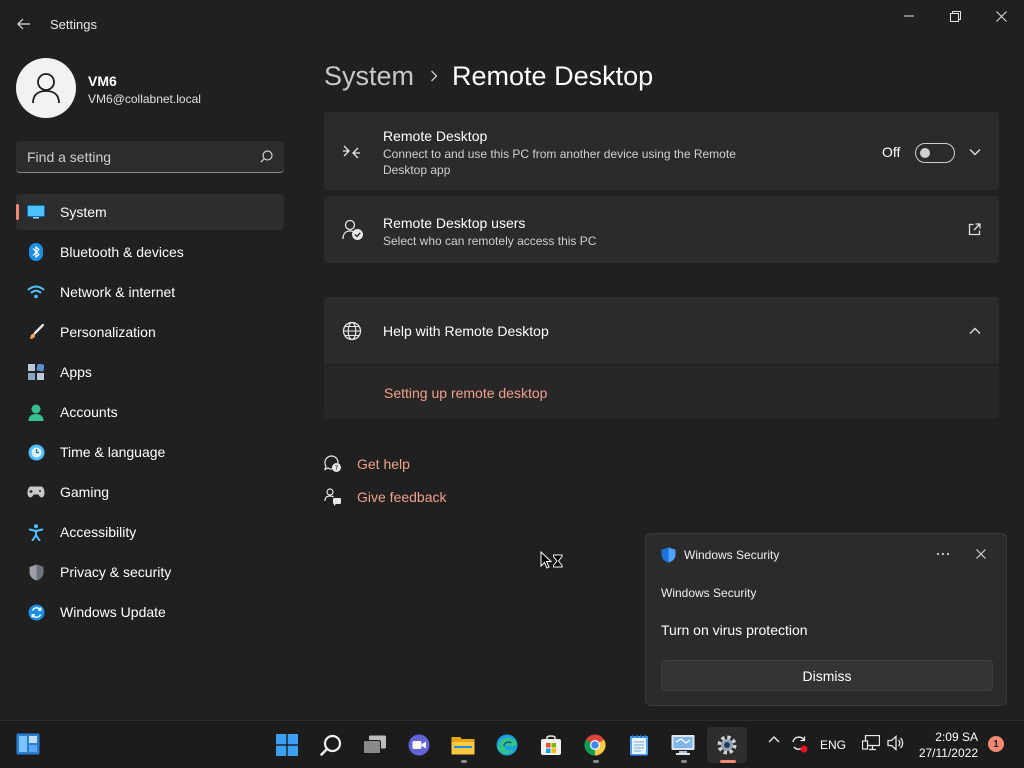 This screenshot has width=1024, height=768. What do you see at coordinates (150, 532) in the screenshot?
I see `sidebar-item-accessibility: Accessibility` at bounding box center [150, 532].